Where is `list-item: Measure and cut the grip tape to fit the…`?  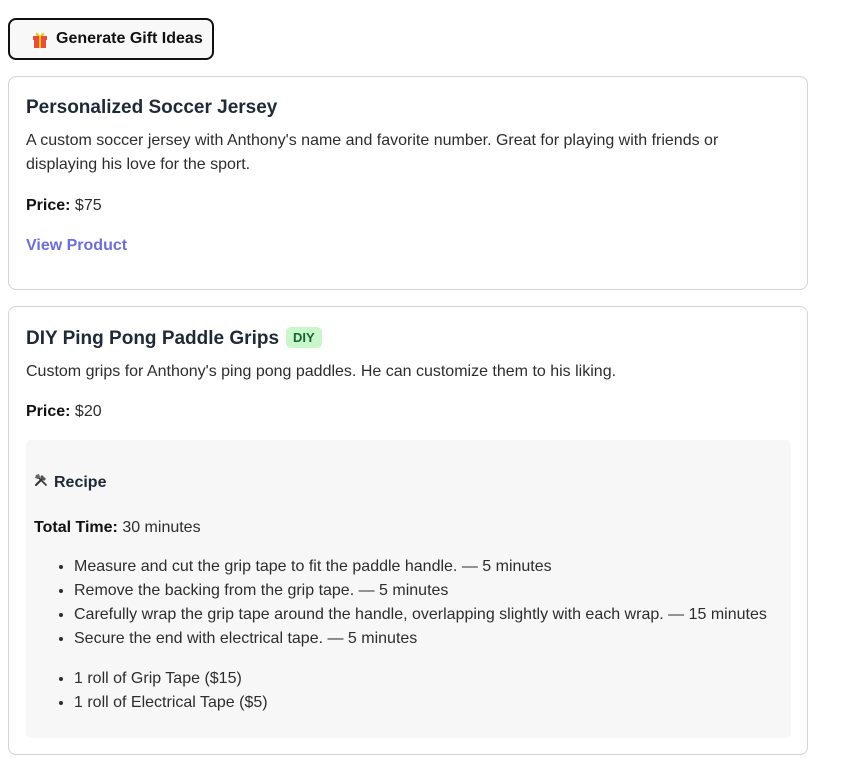
list-item: Measure and cut the grip tape to fit the… is located at coordinates (420, 567).